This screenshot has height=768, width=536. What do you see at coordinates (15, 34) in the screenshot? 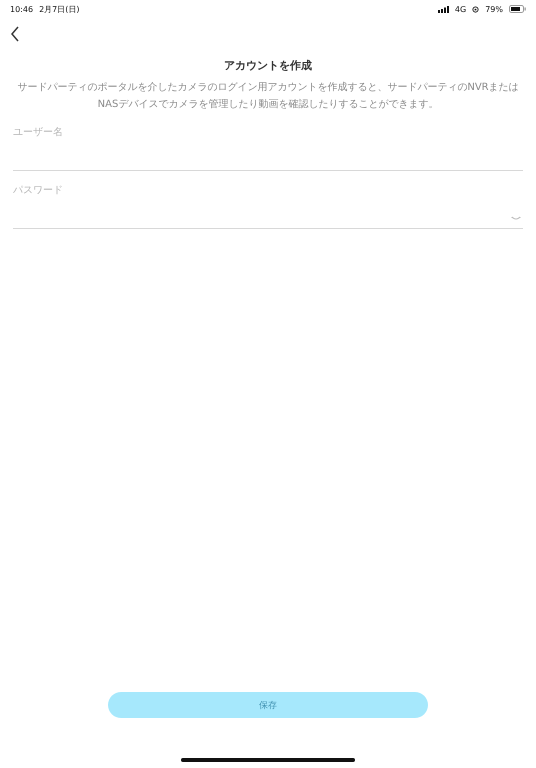
I see `back-icon` at bounding box center [15, 34].